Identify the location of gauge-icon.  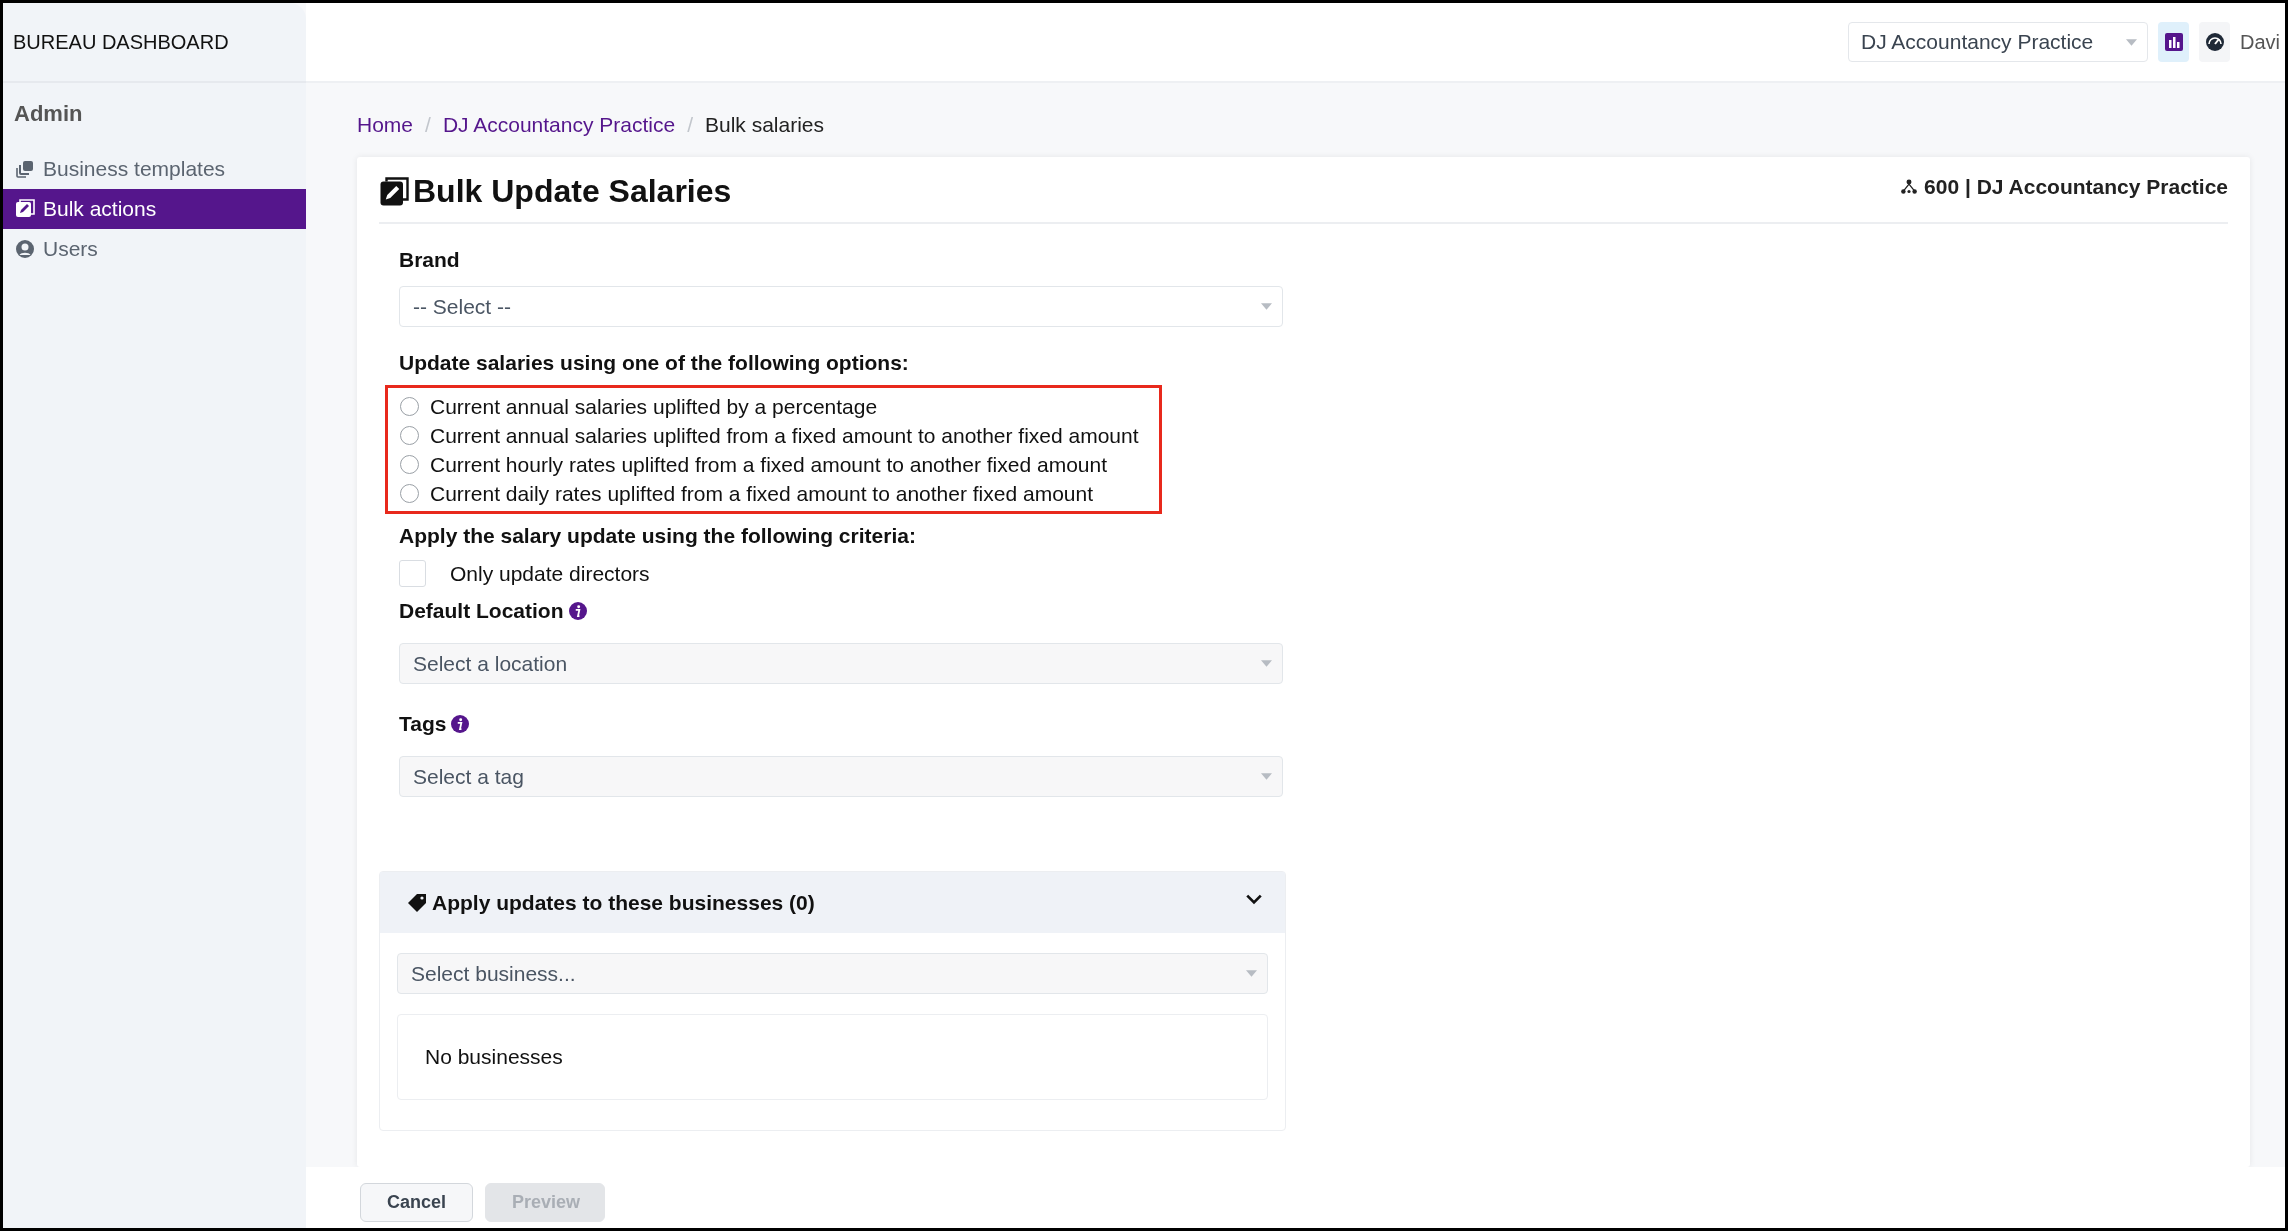
(2214, 42).